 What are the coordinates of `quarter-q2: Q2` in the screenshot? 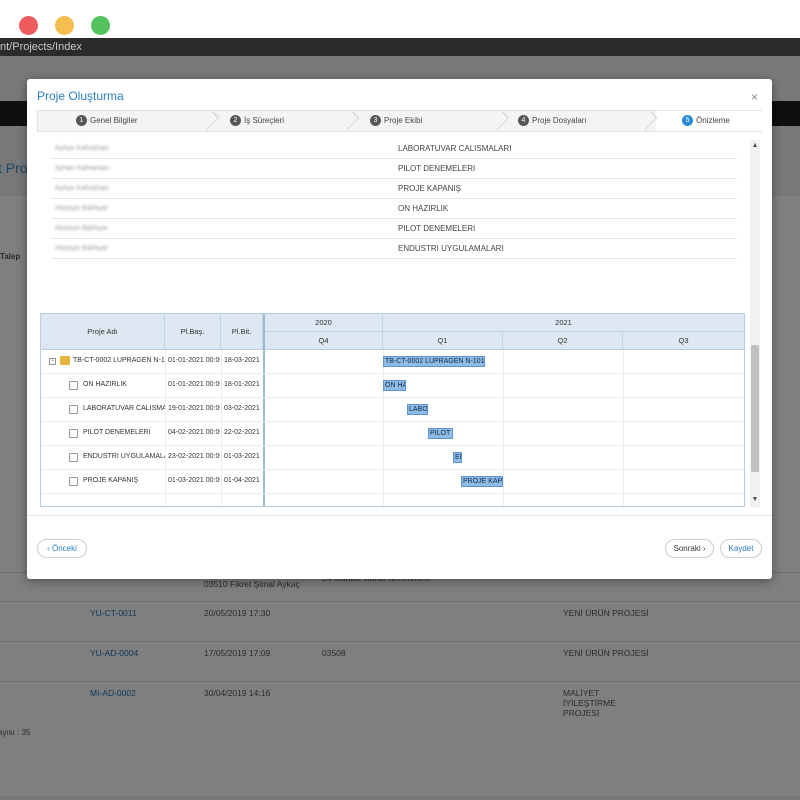 It's located at (563, 341).